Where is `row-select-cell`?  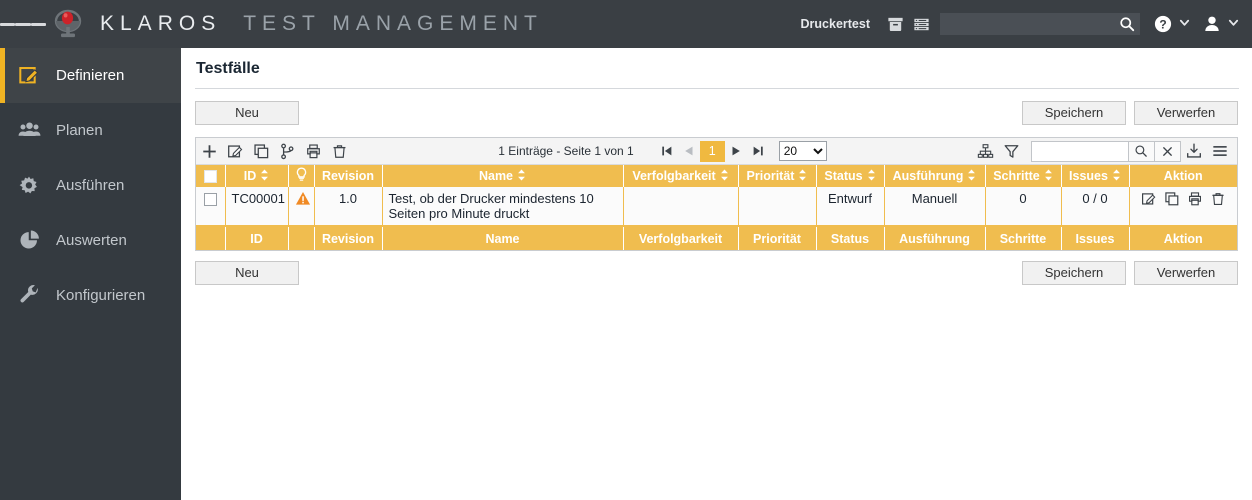 row-select-cell is located at coordinates (211, 207).